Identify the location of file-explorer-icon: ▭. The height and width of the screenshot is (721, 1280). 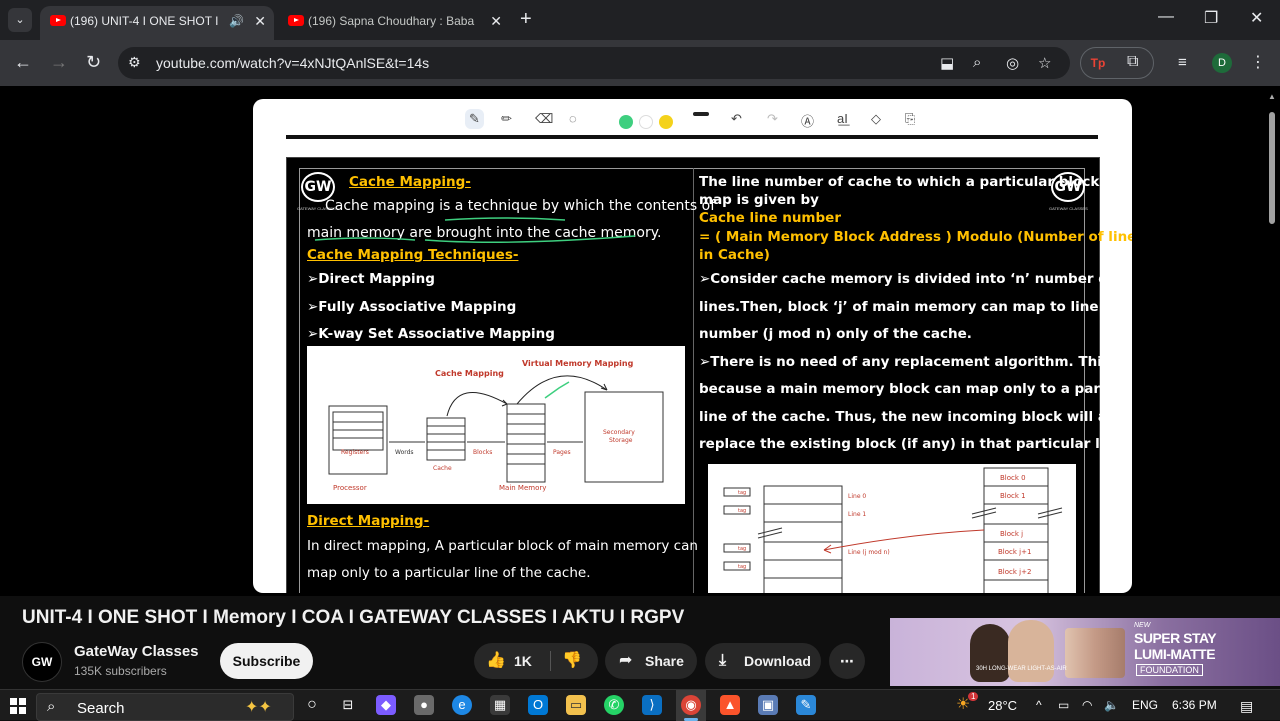
(576, 705).